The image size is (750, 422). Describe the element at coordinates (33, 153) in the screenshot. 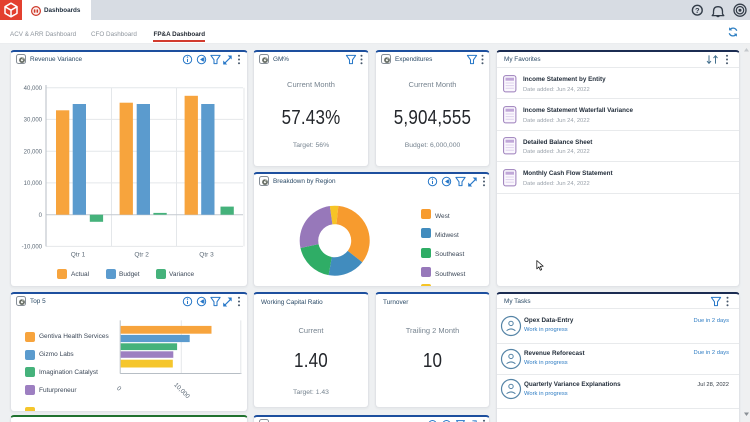

I see `svg-text: 20,000` at that location.